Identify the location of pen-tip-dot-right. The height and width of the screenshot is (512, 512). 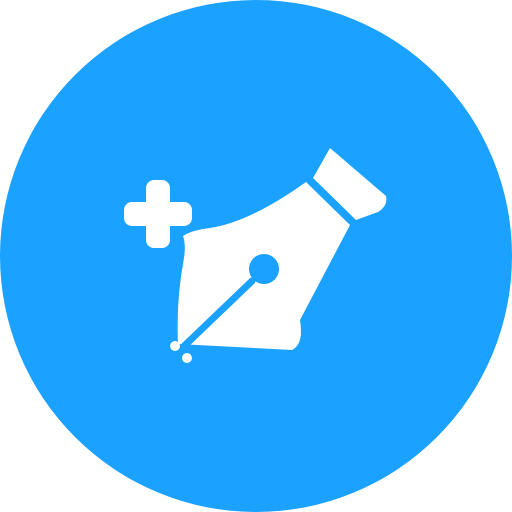
(187, 358).